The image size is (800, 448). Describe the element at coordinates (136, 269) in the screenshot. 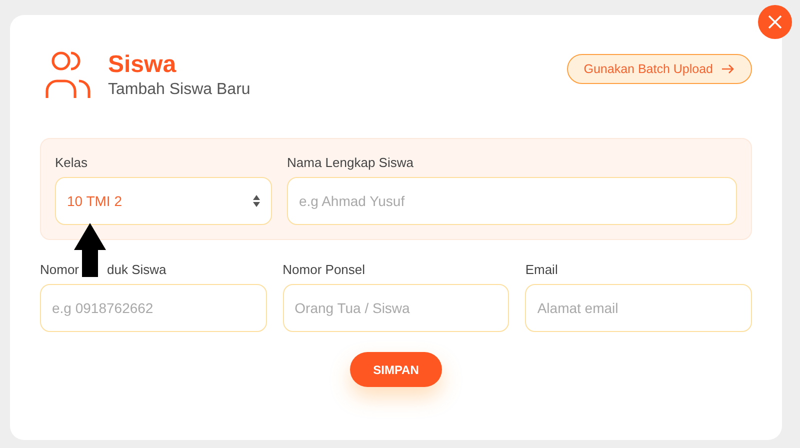

I see `field-label: duk Siswa` at that location.